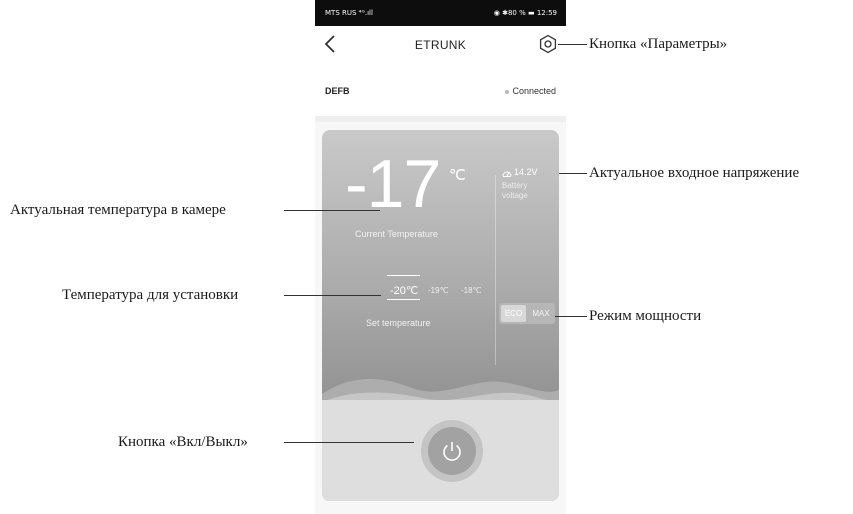 The height and width of the screenshot is (514, 853). What do you see at coordinates (403, 275) in the screenshot?
I see `picker-line-top` at bounding box center [403, 275].